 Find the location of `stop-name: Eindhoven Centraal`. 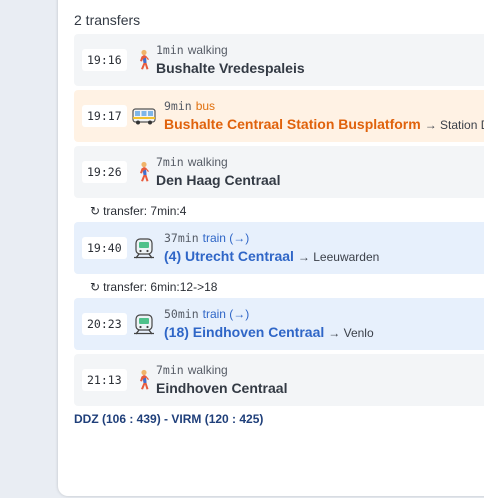

stop-name: Eindhoven Centraal is located at coordinates (222, 388).